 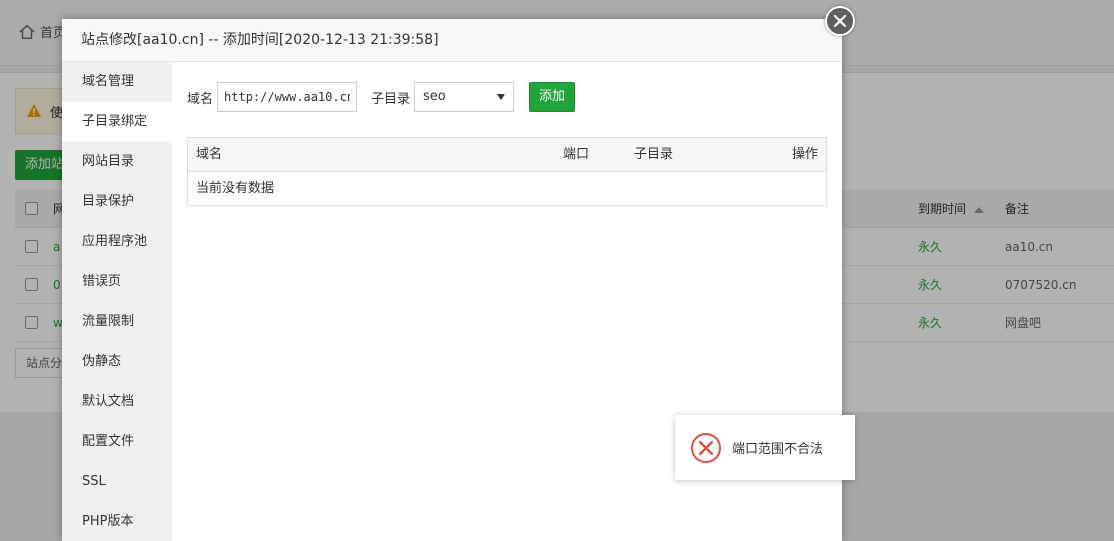 I want to click on sidebar-item-ssl: SSL, so click(x=117, y=482).